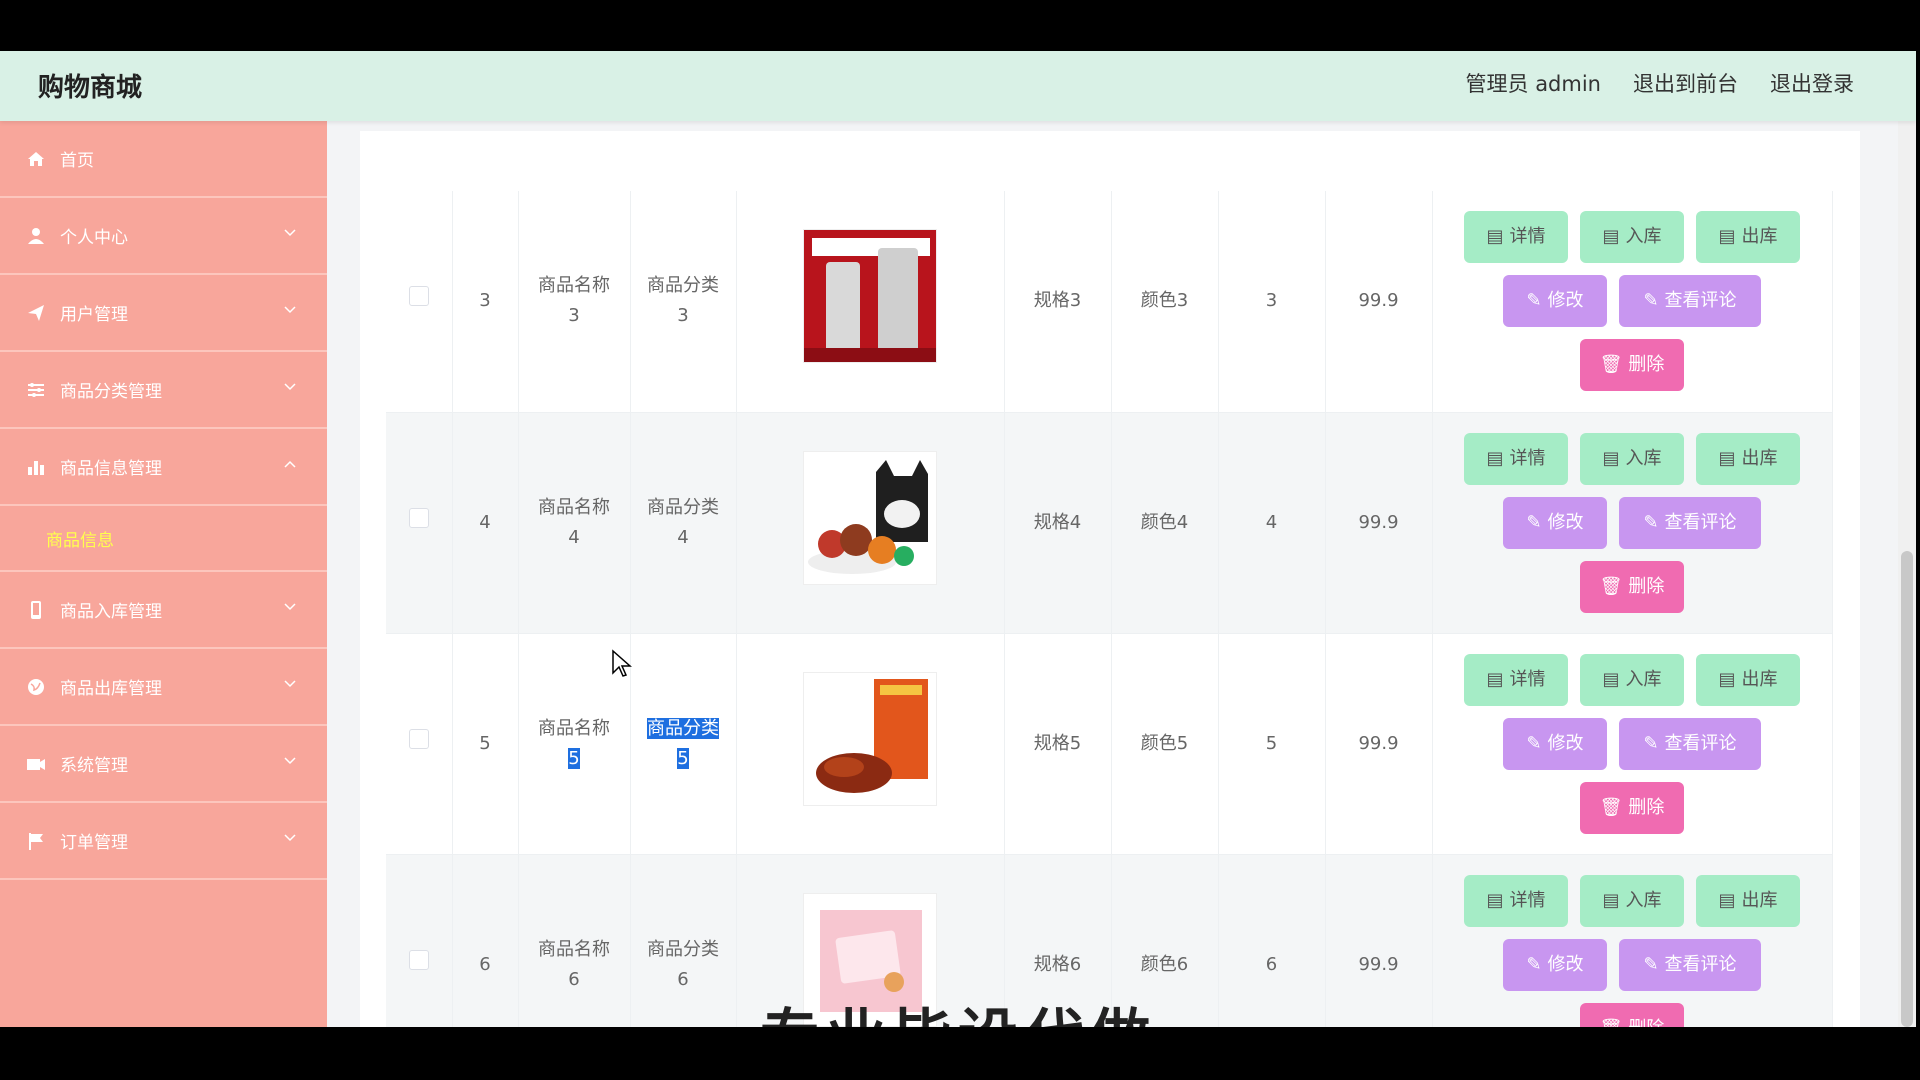 The width and height of the screenshot is (1920, 1080). Describe the element at coordinates (94, 238) in the screenshot. I see `sidebar-item-label: 个人中心` at that location.